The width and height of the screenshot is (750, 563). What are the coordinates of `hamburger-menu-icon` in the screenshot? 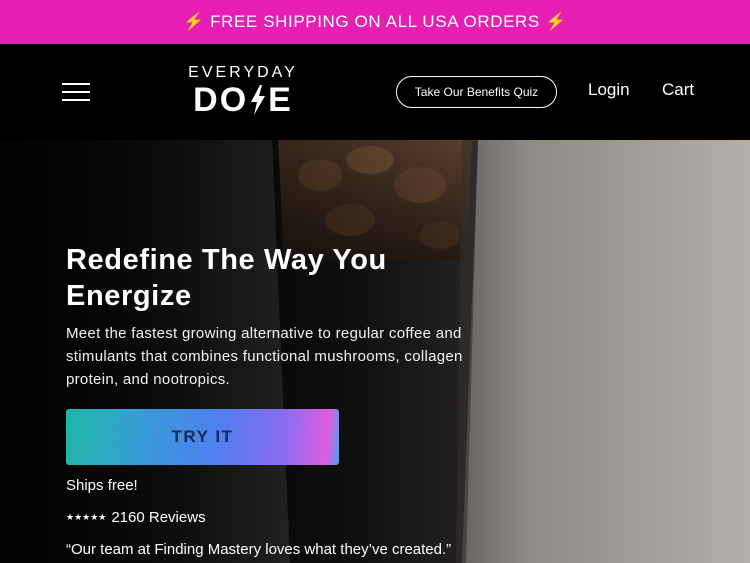 It's located at (76, 92).